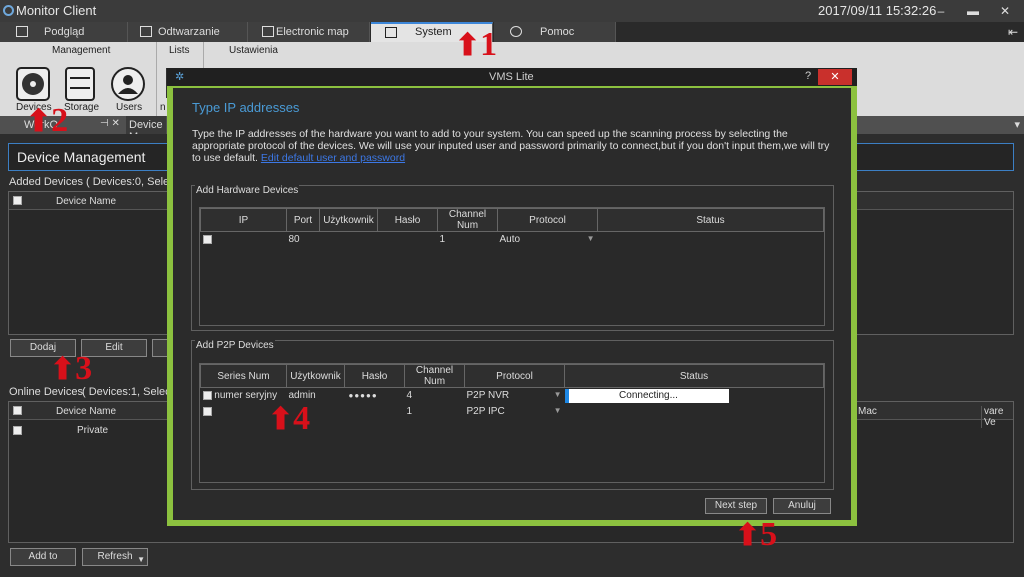  What do you see at coordinates (349, 240) in the screenshot?
I see `user-cell` at bounding box center [349, 240].